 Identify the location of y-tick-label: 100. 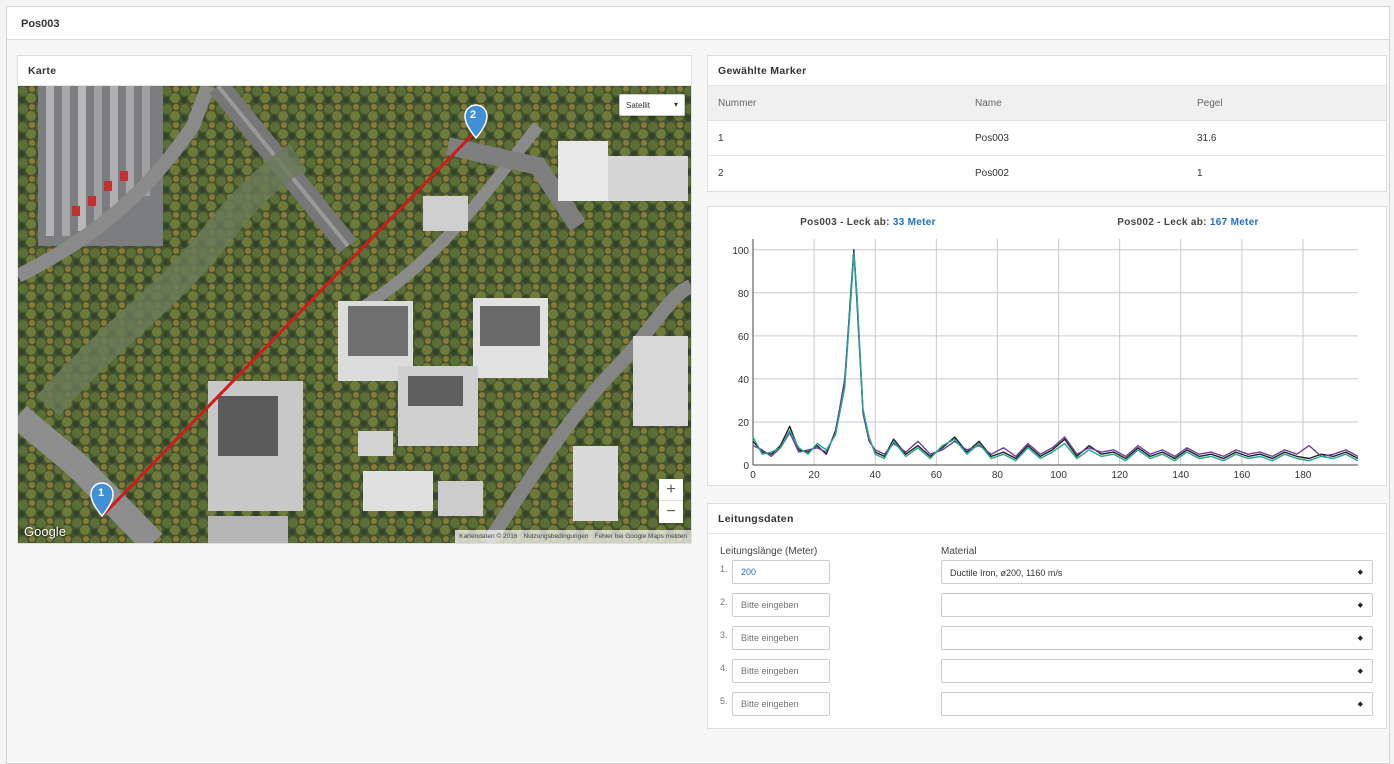
(740, 251).